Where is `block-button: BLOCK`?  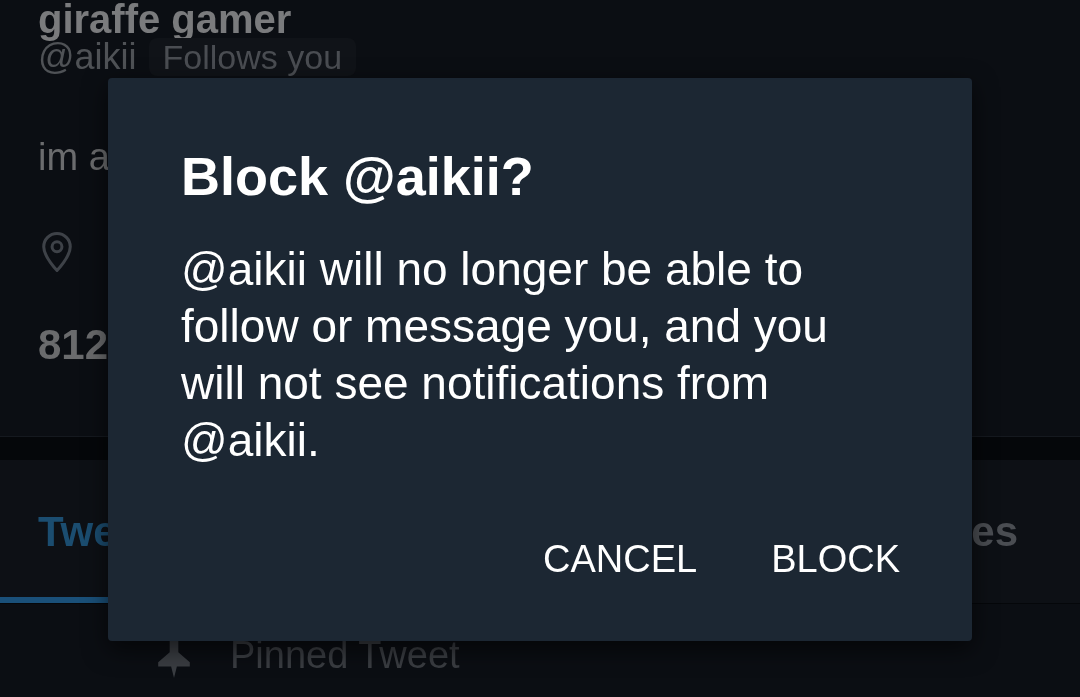
block-button: BLOCK is located at coordinates (835, 559).